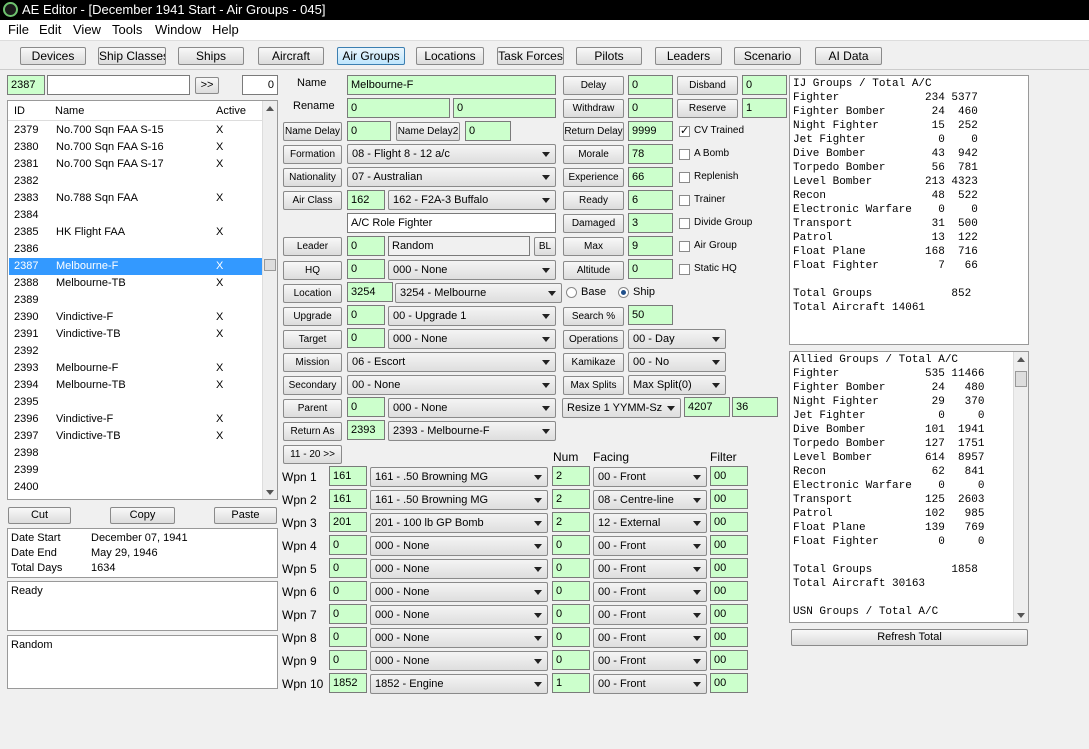  Describe the element at coordinates (621, 408) in the screenshot. I see `resize-select: Resize 1 YYMM-Sz` at that location.